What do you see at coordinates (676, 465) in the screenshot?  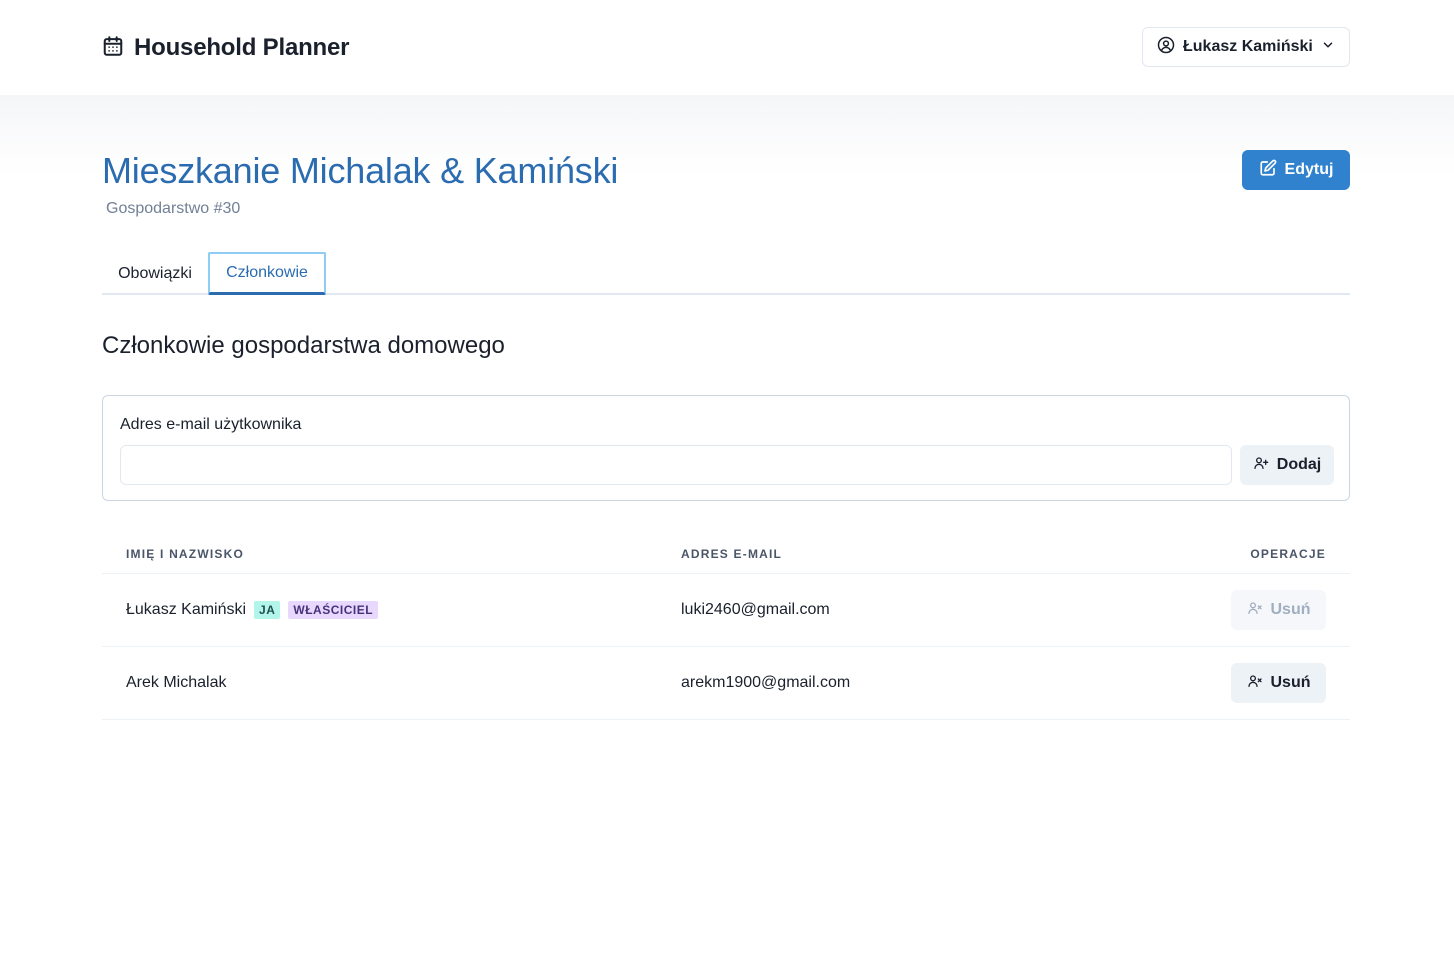 I see `email-field` at bounding box center [676, 465].